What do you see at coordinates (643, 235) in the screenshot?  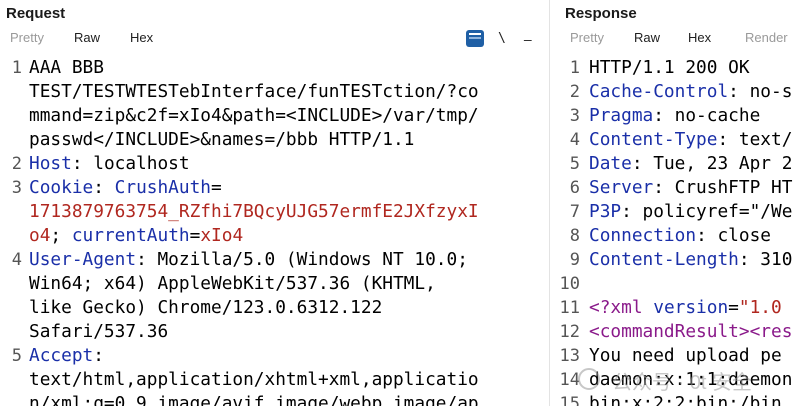 I see `code-token: Connection` at bounding box center [643, 235].